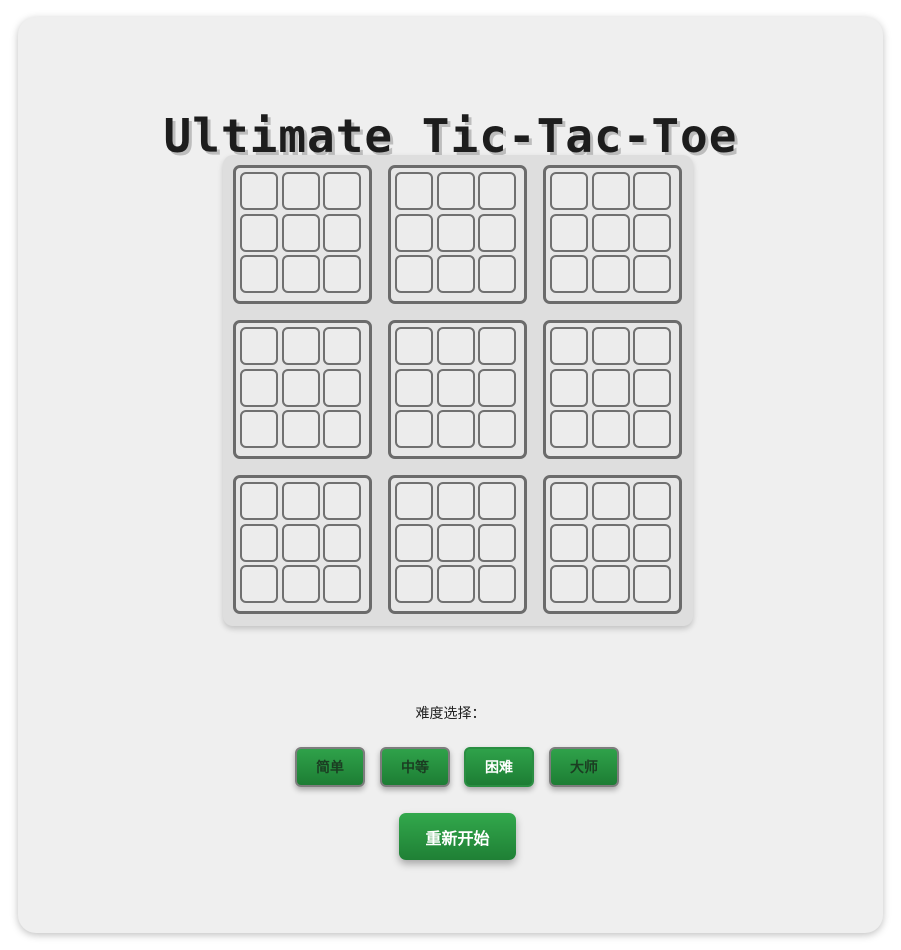 This screenshot has height=950, width=901. What do you see at coordinates (450, 714) in the screenshot?
I see `difficulty-label: 难度选择：` at bounding box center [450, 714].